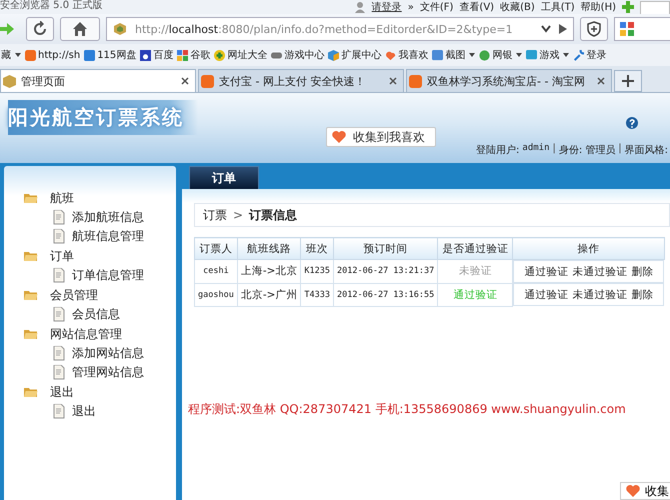  What do you see at coordinates (570, 150) in the screenshot?
I see `user-info-text: 身份:` at bounding box center [570, 150].